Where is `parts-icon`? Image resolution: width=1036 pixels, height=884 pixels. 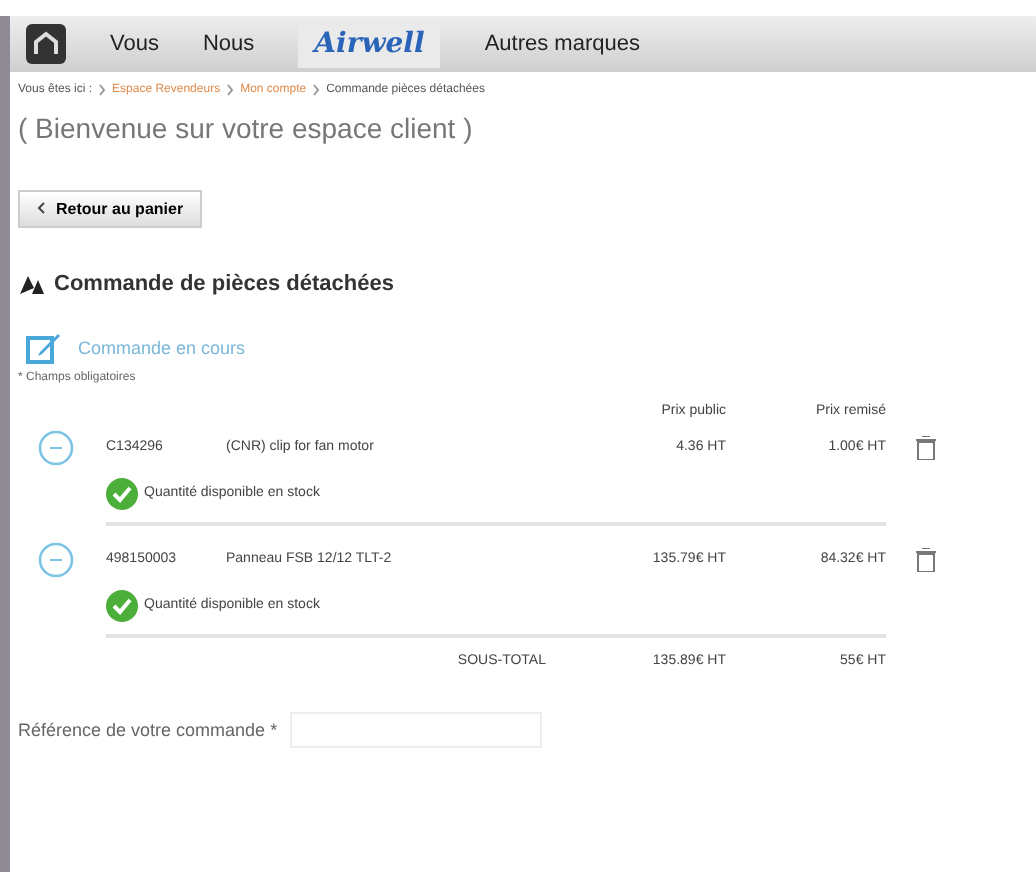
parts-icon is located at coordinates (32, 283).